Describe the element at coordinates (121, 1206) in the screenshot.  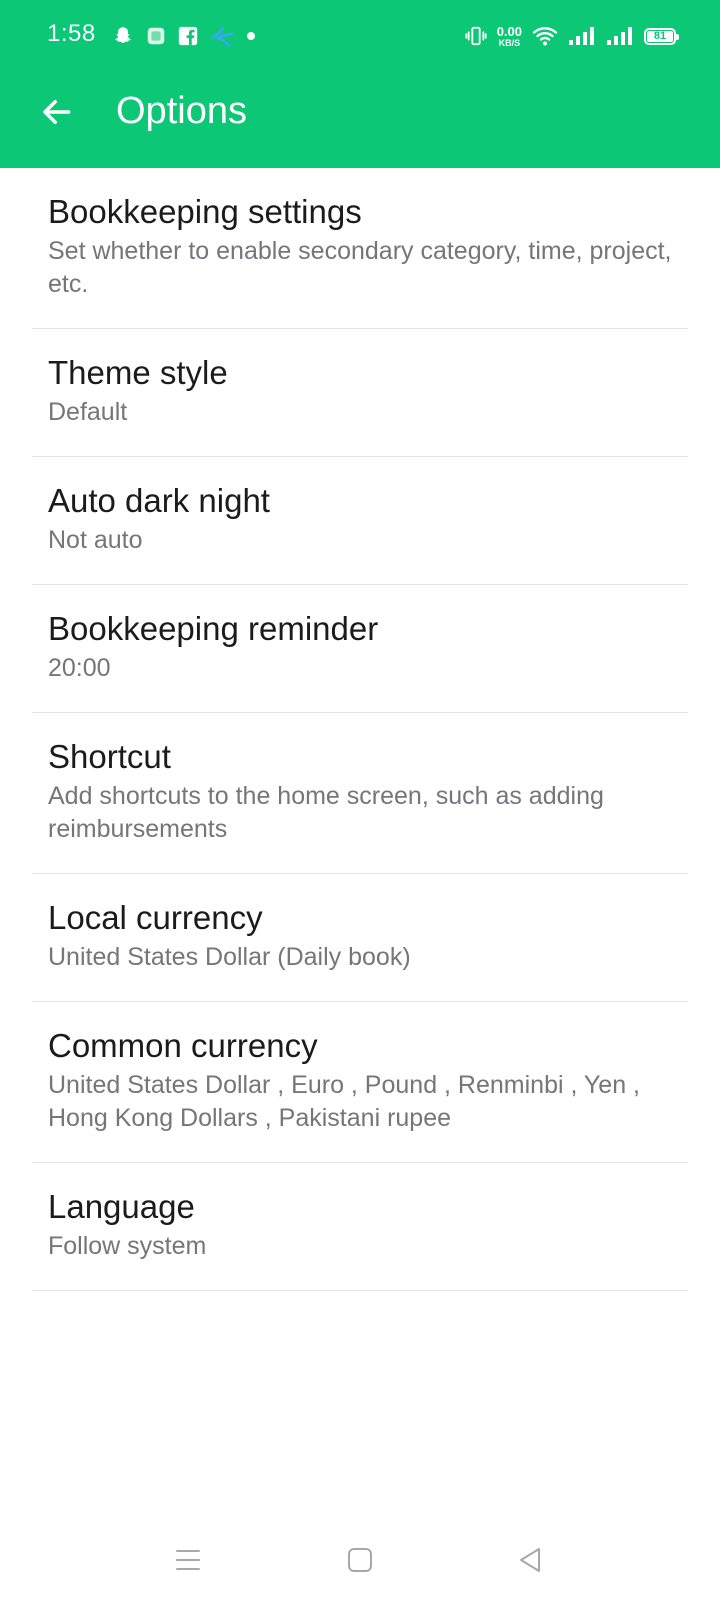
I see `option-title: Language` at that location.